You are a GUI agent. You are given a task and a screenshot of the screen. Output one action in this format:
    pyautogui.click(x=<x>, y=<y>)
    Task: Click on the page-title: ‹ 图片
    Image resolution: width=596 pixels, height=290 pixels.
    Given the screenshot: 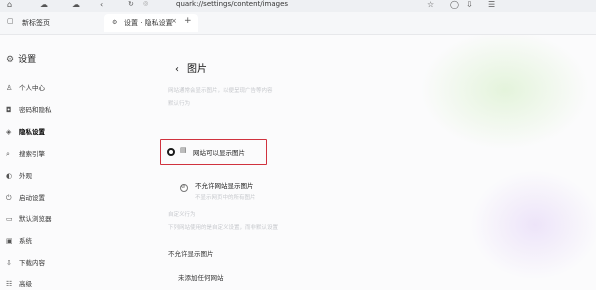 What is the action you would take?
    pyautogui.click(x=191, y=69)
    